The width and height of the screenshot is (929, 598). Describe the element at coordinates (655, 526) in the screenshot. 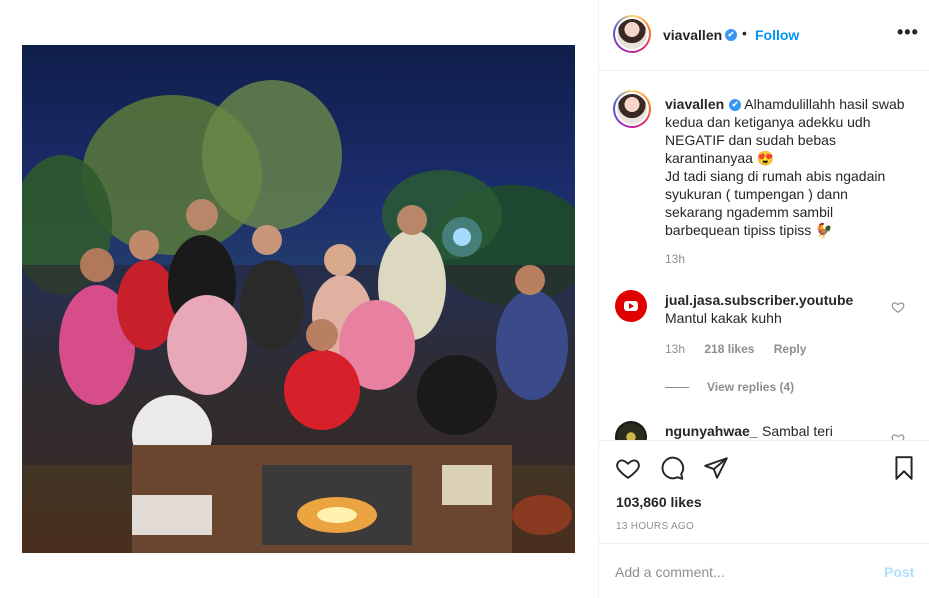

I see `post-timestamp: 13 HOURS AGO` at that location.